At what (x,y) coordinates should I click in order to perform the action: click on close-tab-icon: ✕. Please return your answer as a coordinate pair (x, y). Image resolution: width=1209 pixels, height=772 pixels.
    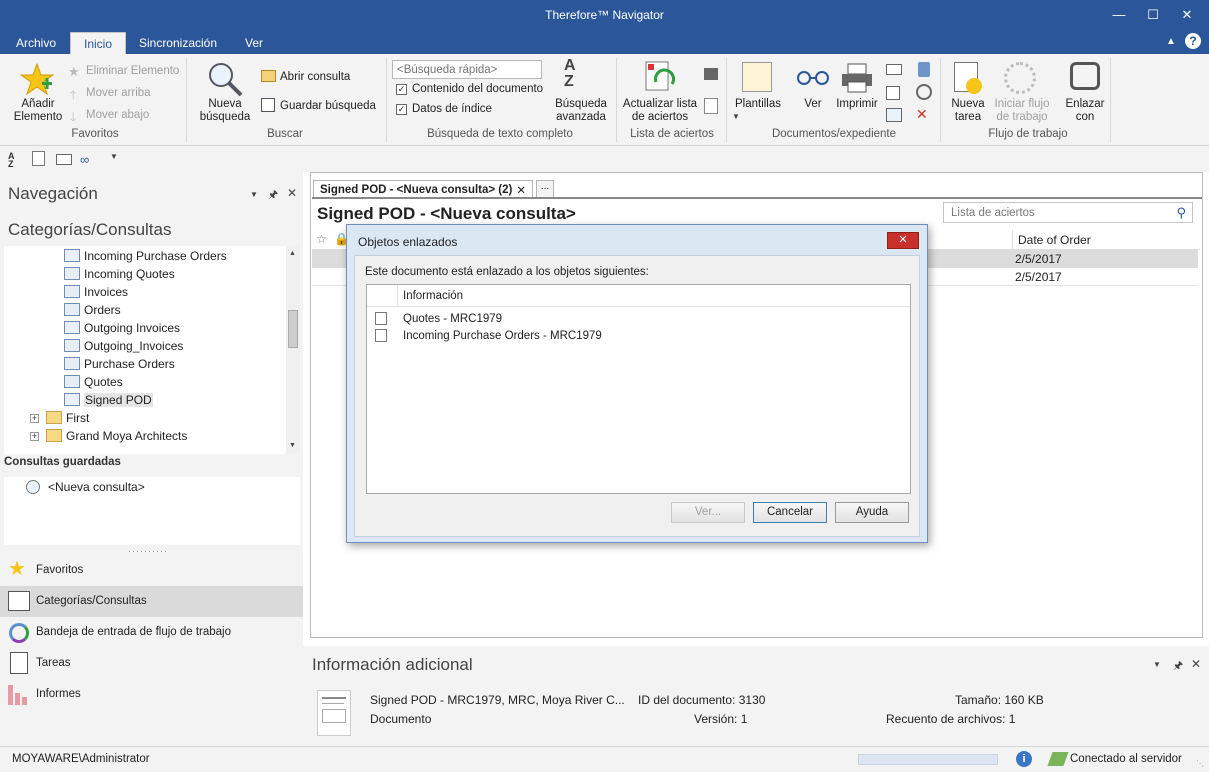
    Looking at the image, I should click on (521, 190).